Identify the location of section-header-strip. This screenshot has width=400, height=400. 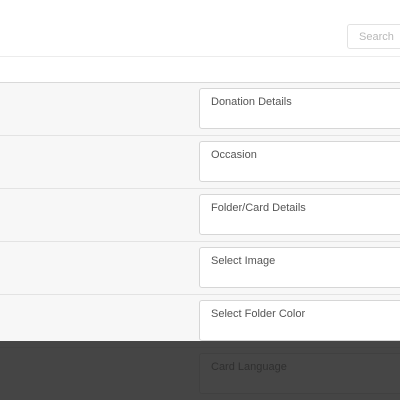
(200, 70).